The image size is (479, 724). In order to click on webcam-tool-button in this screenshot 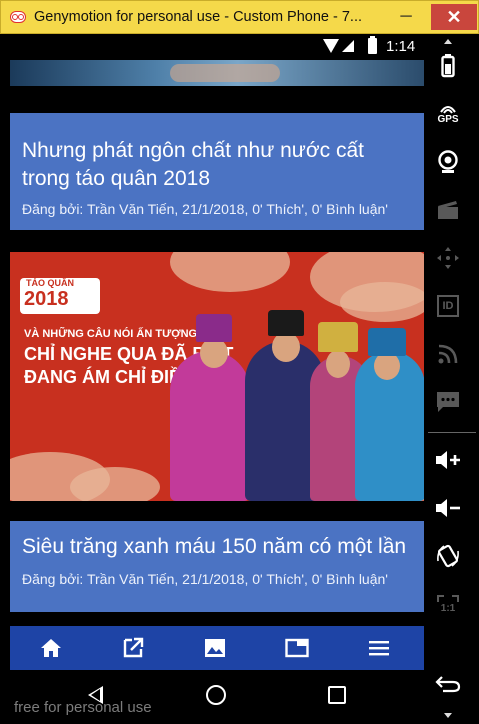, I will do `click(448, 162)`.